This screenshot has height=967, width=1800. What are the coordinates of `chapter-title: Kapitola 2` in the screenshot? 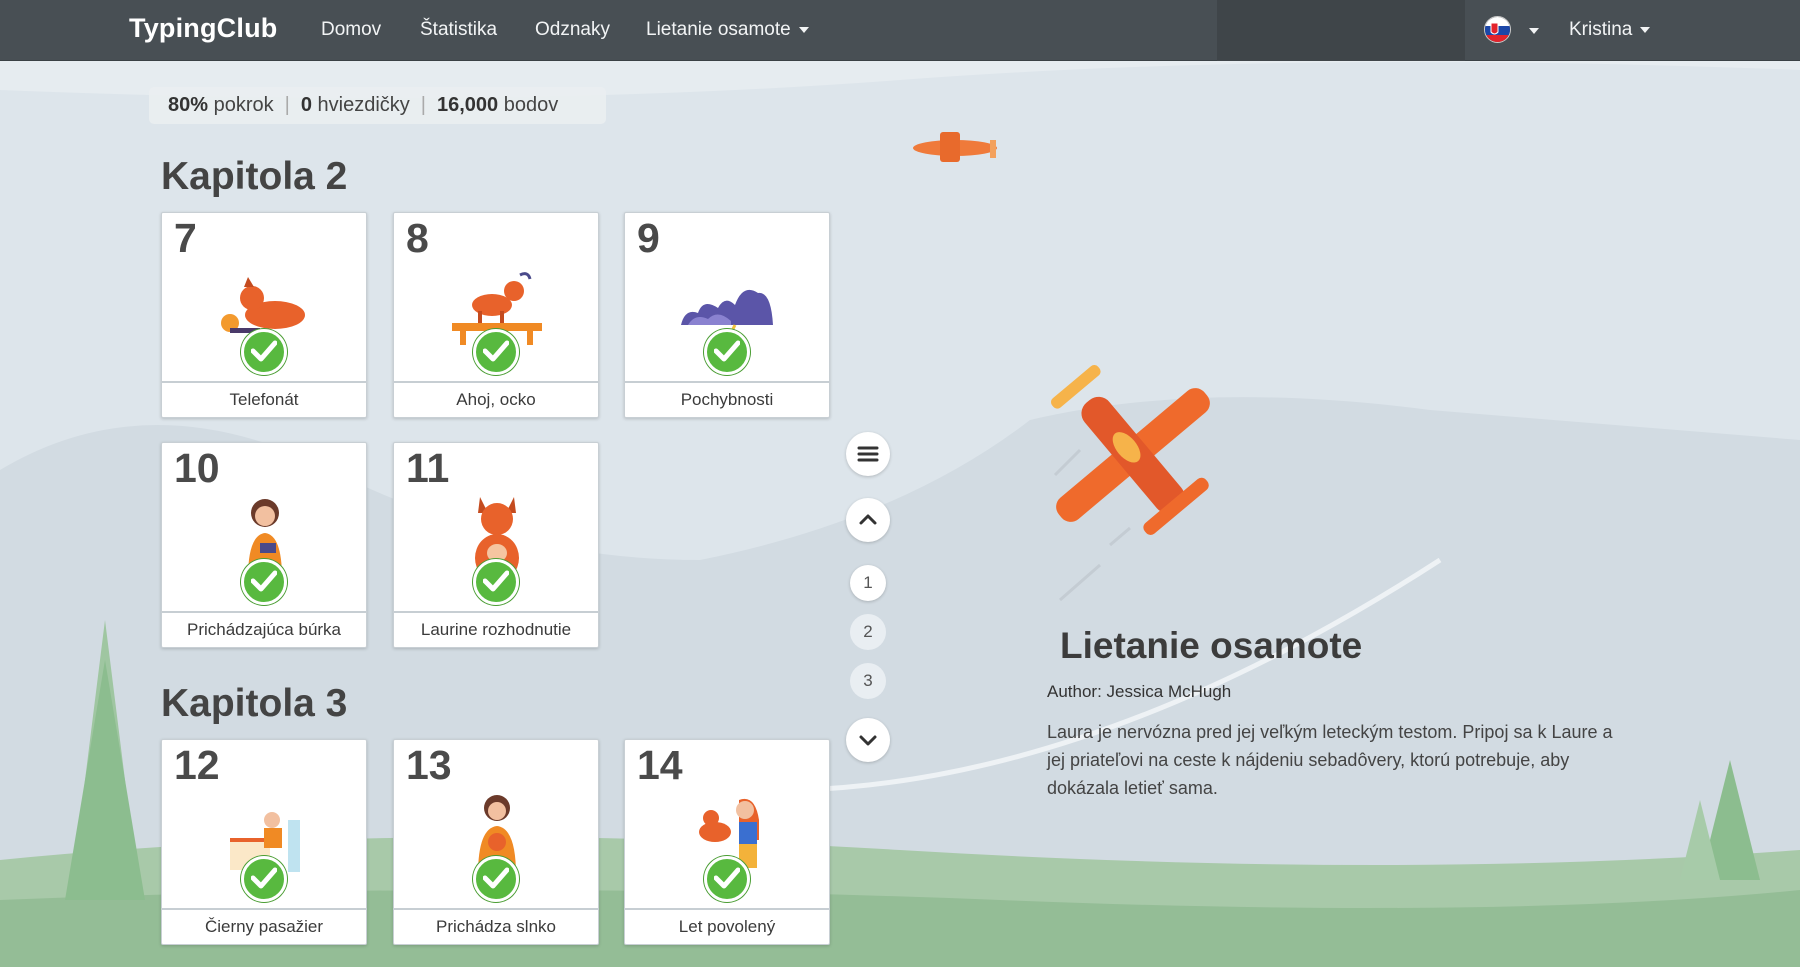 It's located at (254, 176).